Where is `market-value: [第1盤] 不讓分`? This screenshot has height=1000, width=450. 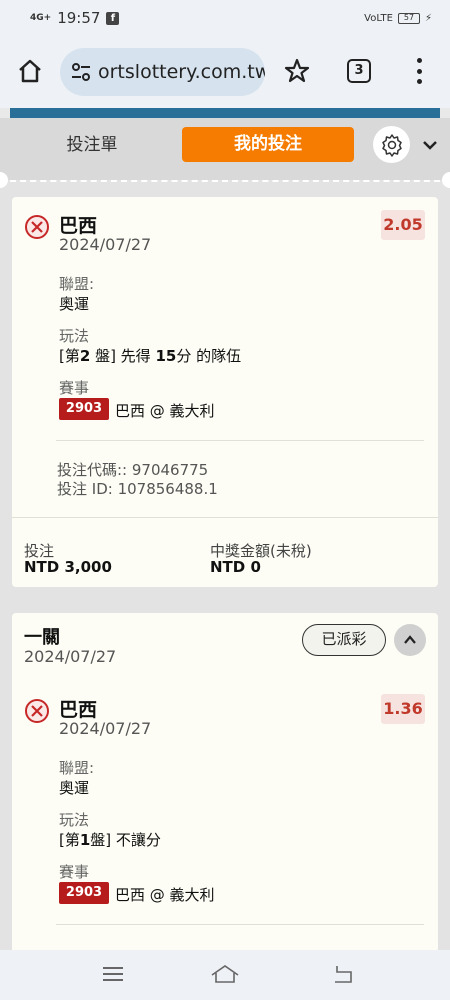 market-value: [第1盤] 不讓分 is located at coordinates (110, 840).